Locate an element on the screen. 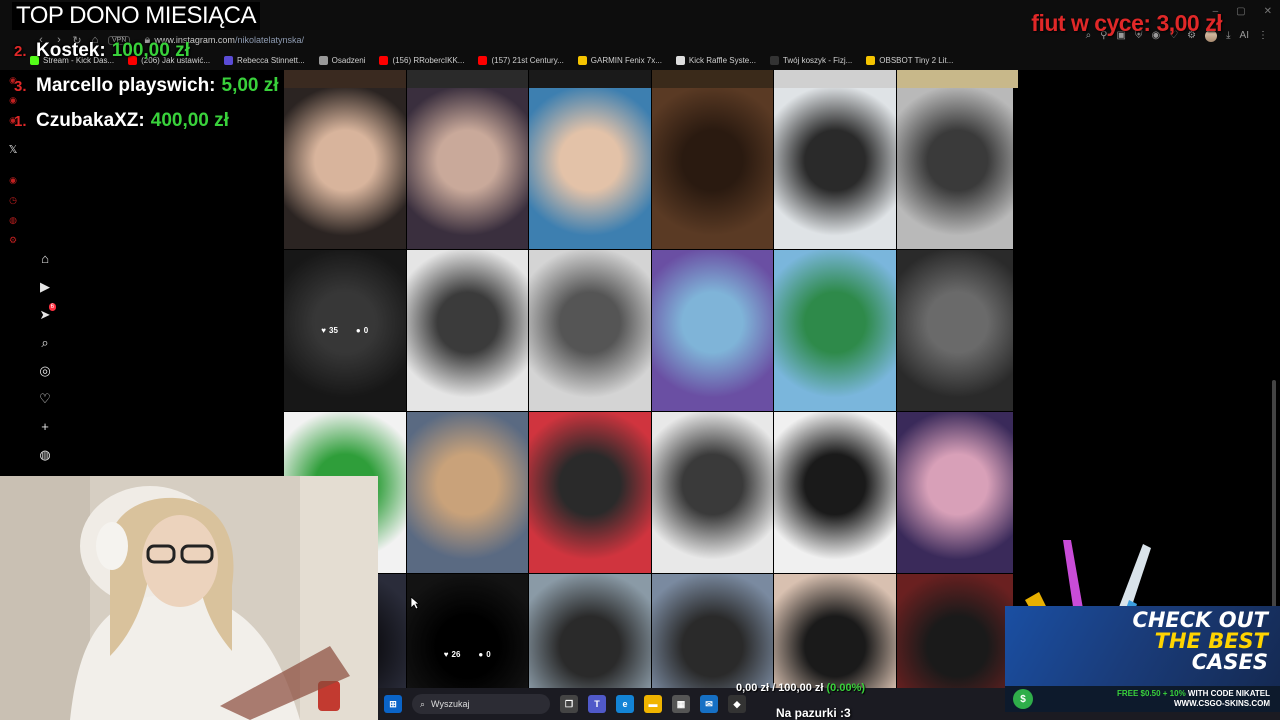 The height and width of the screenshot is (720, 1280). donor-name: CzubakaXZ: is located at coordinates (90, 120).